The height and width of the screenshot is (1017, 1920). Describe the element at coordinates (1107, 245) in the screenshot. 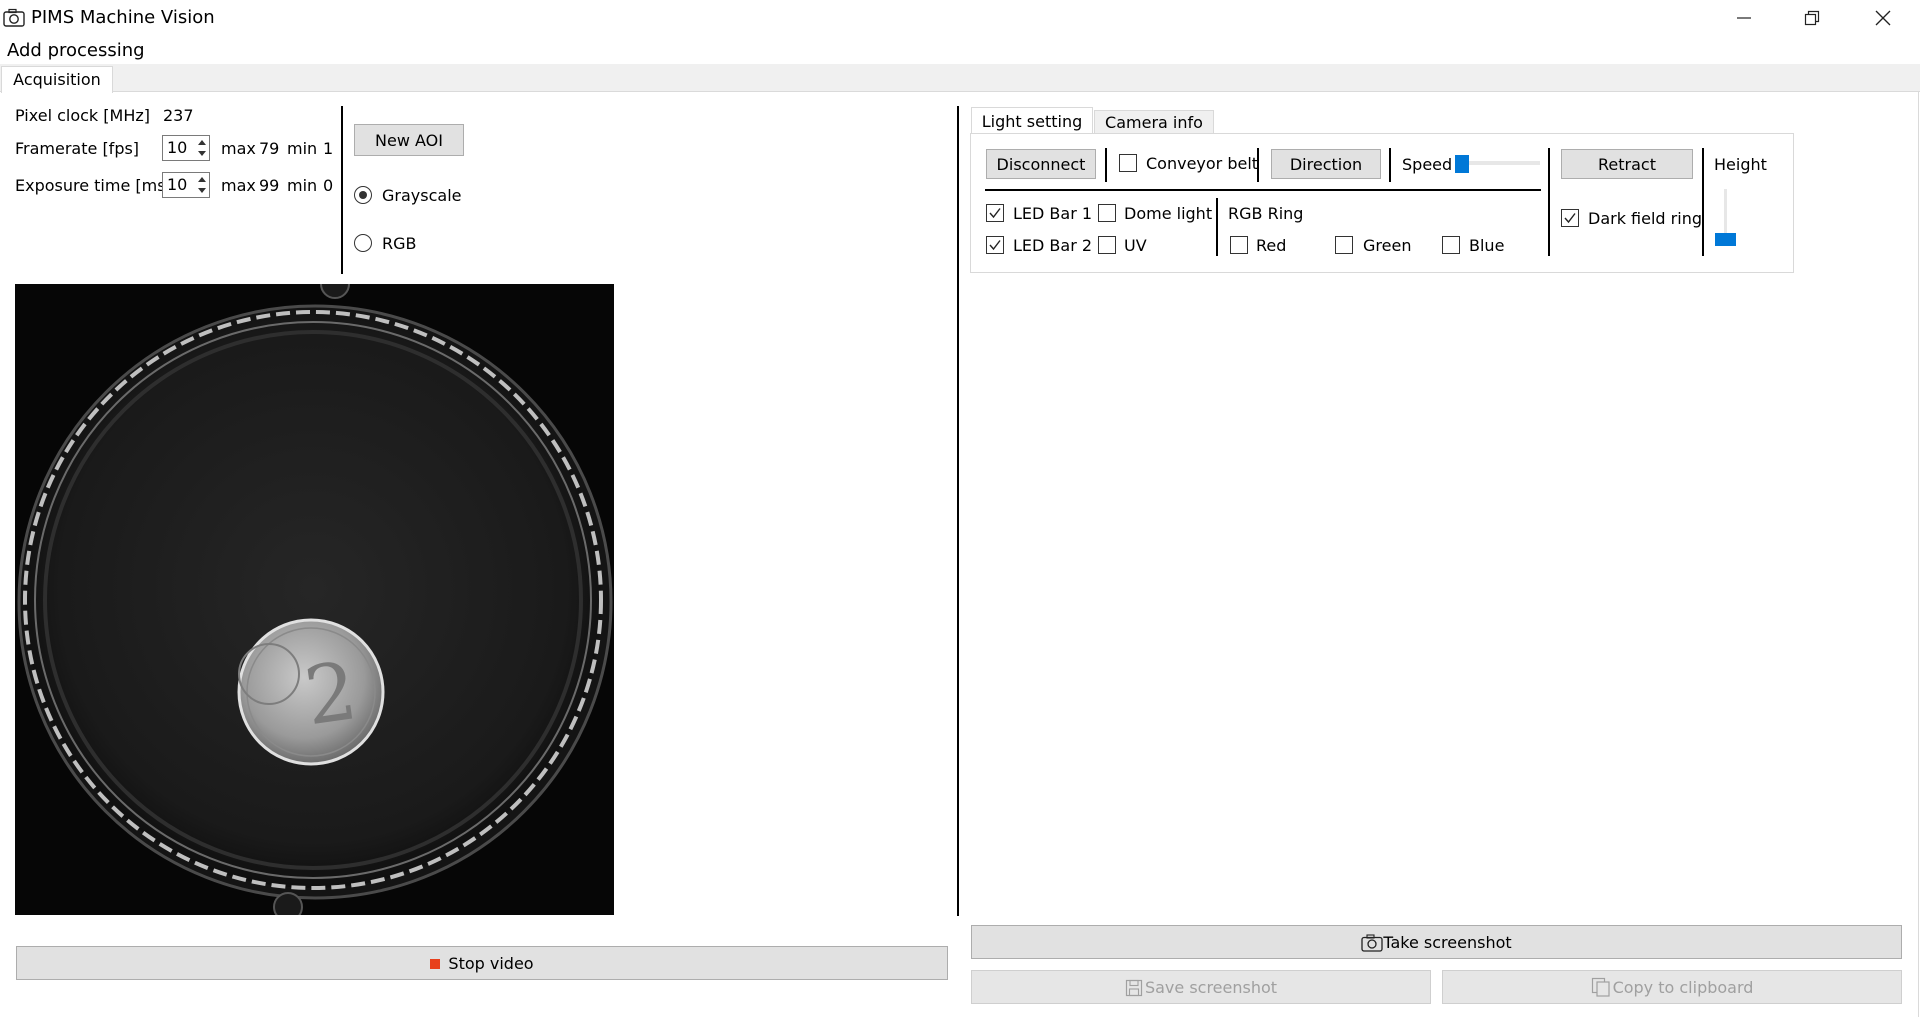

I see `uv-checkbox` at that location.